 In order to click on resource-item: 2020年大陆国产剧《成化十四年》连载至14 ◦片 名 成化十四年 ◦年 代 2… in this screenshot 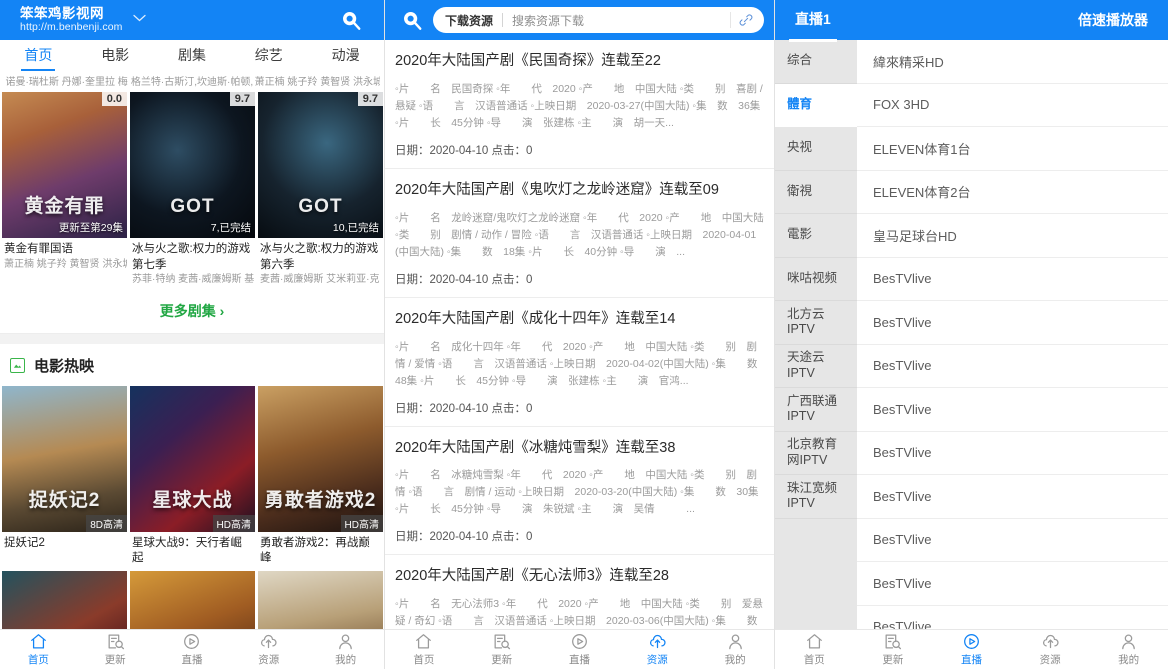, I will do `click(579, 362)`.